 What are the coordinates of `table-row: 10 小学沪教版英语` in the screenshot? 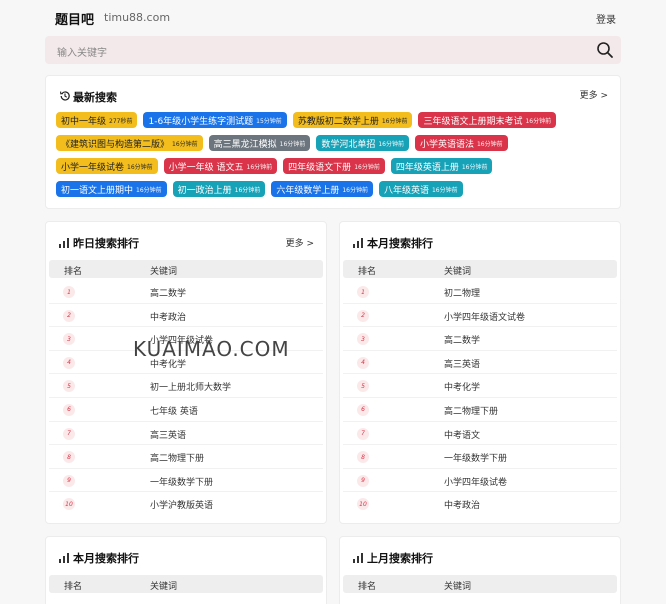 It's located at (186, 504).